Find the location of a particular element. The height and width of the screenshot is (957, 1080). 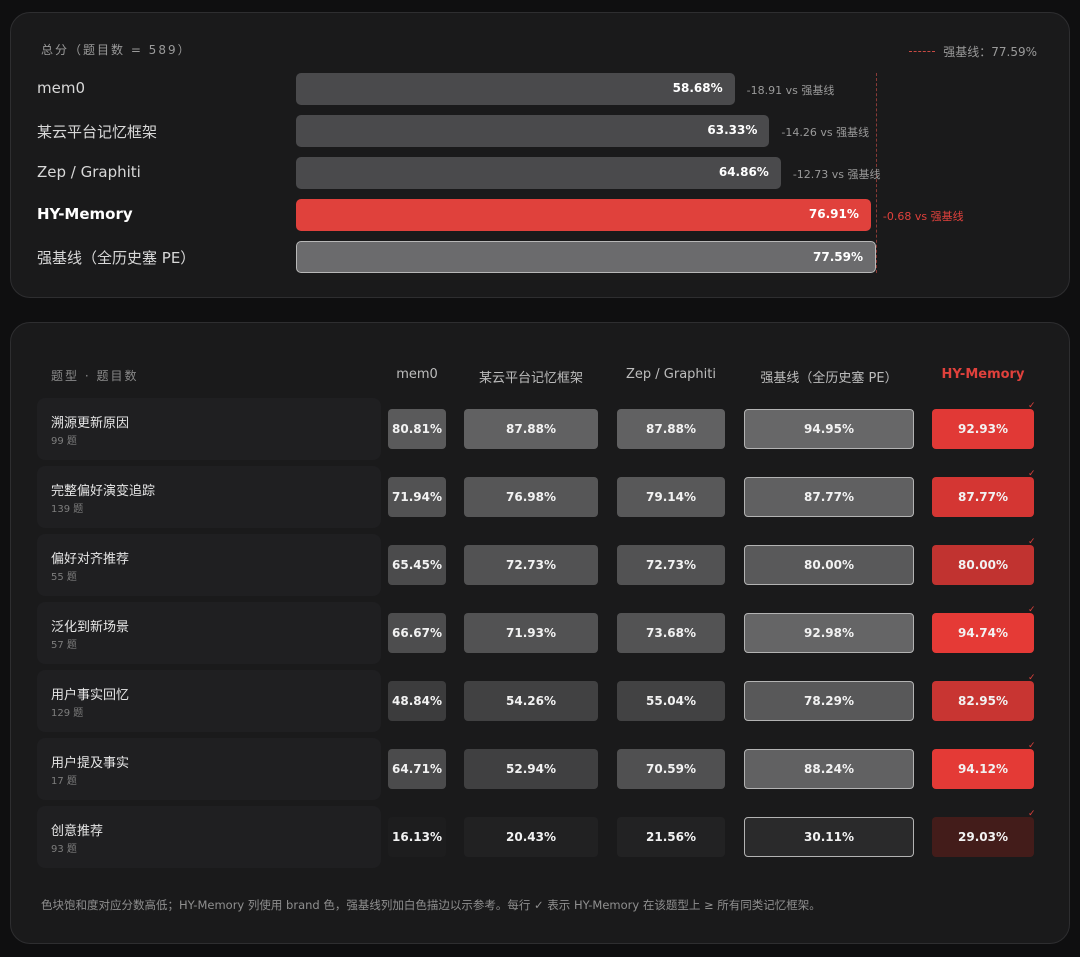

row-label: 泛化到新场景 57 题 is located at coordinates (209, 633).